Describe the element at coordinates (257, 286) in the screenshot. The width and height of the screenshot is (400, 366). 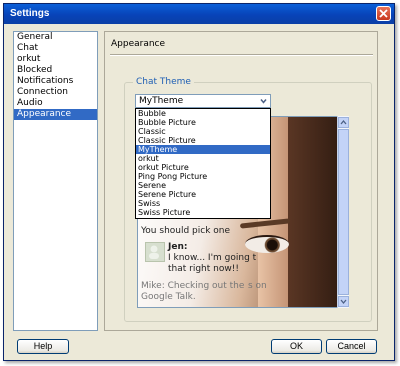
I see `preview-status-line-end: s on` at that location.